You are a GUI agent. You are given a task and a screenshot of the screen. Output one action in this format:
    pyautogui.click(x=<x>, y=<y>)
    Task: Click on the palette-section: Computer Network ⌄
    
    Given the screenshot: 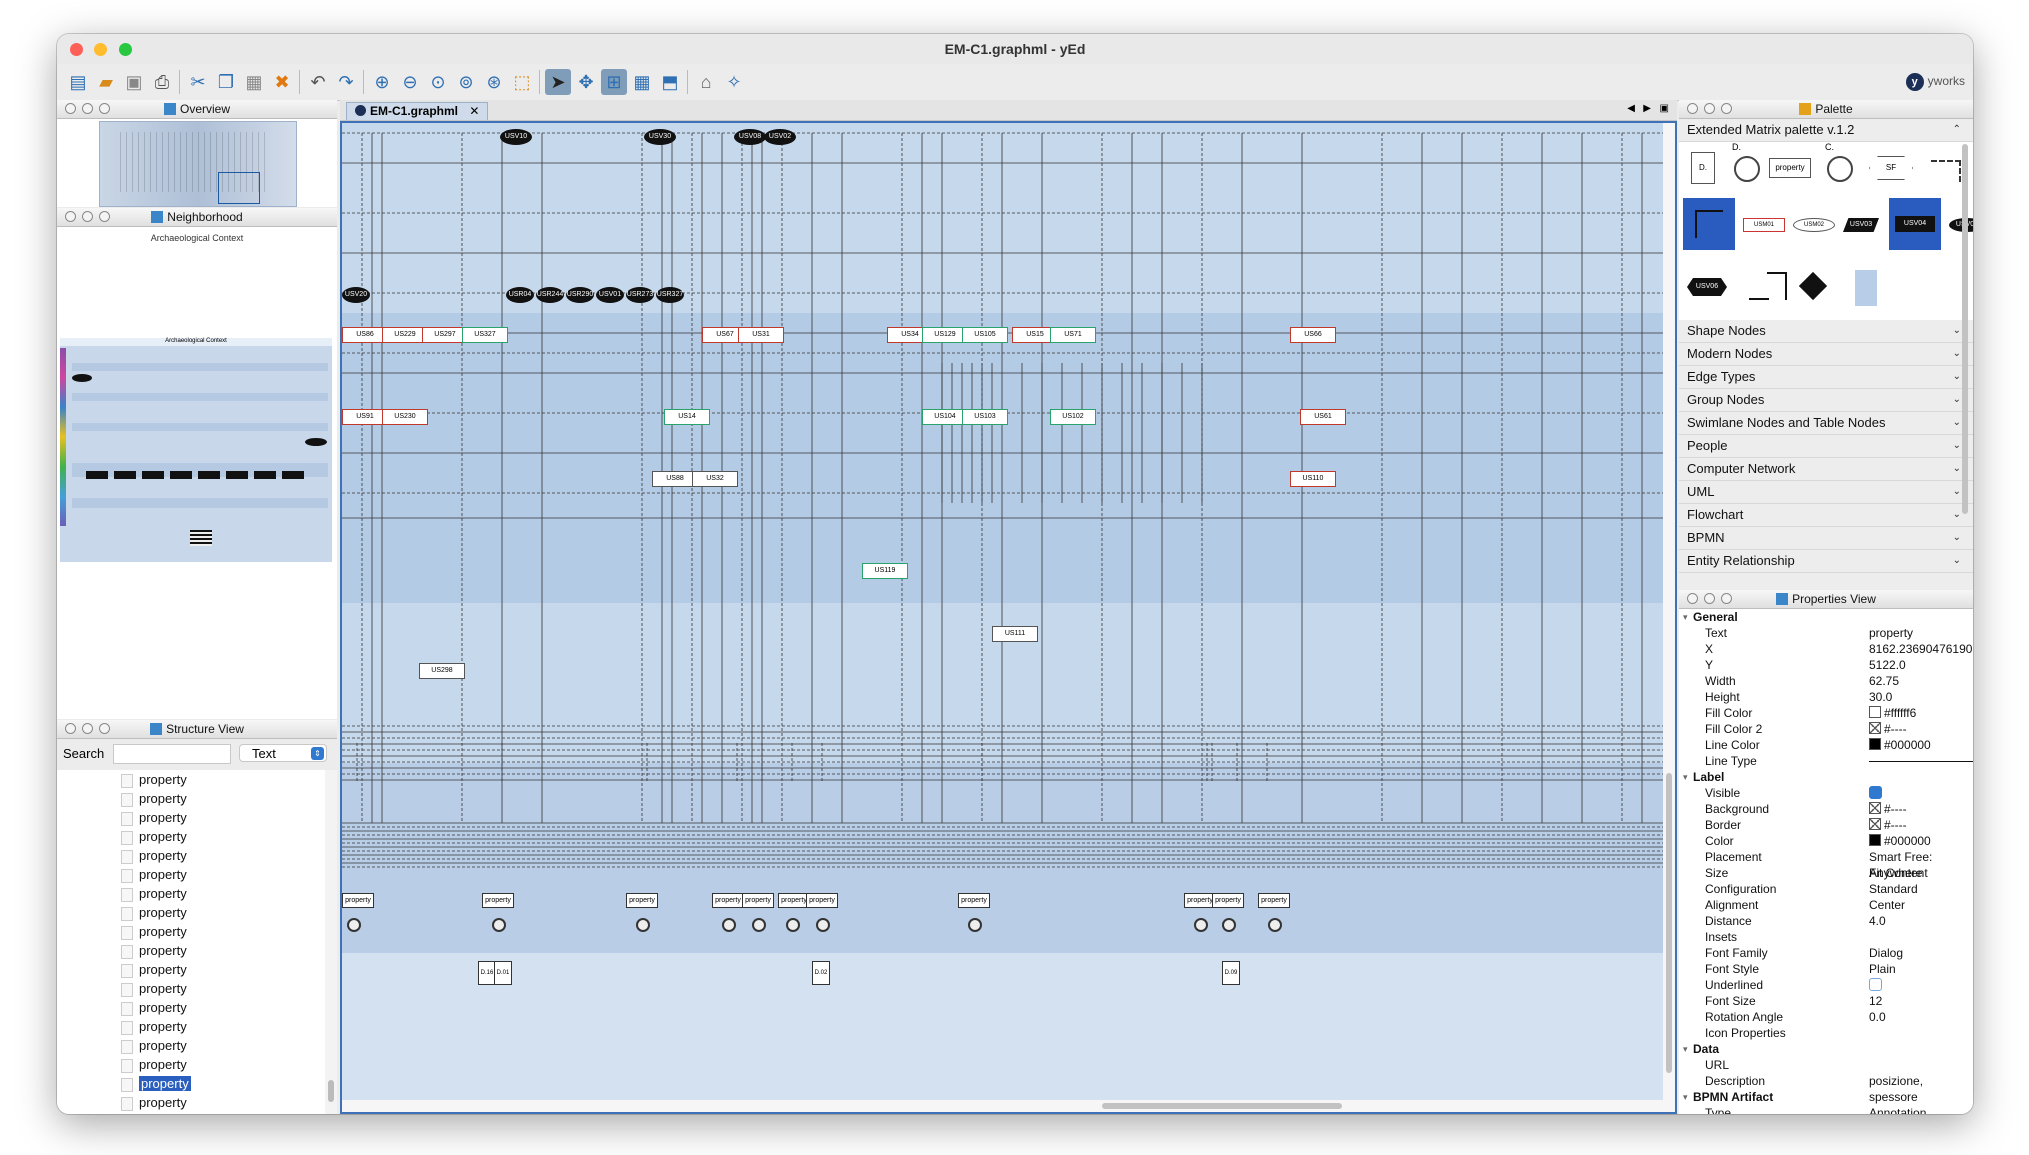 What is the action you would take?
    pyautogui.click(x=1826, y=469)
    